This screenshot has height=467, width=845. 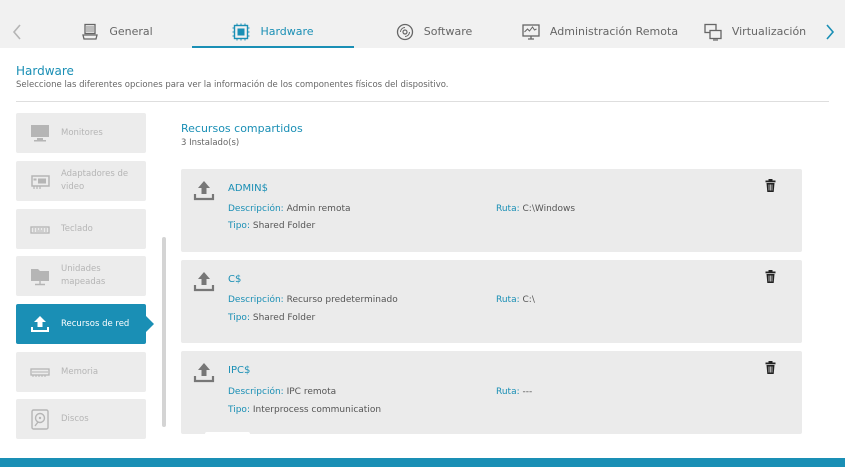 I want to click on share-path: Ruta: ---, so click(x=514, y=392).